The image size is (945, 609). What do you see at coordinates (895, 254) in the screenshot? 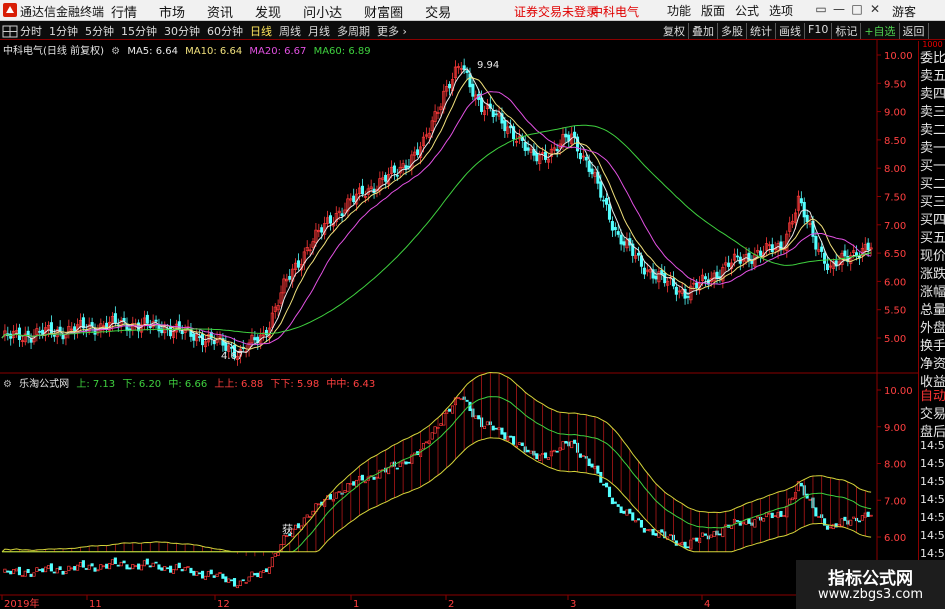
I see `y-tick-label: 6.50` at bounding box center [895, 254].